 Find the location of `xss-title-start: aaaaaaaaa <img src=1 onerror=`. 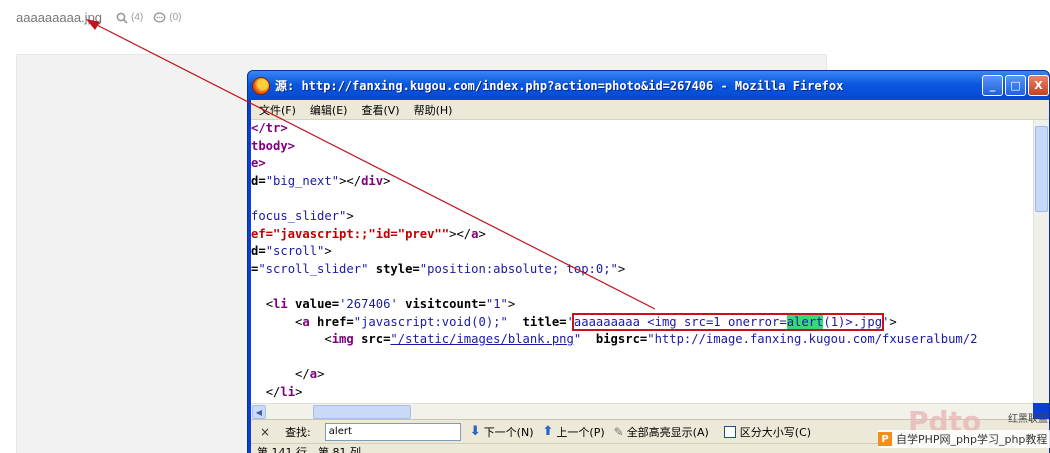

xss-title-start: aaaaaaaaa <img src=1 onerror= is located at coordinates (680, 321).